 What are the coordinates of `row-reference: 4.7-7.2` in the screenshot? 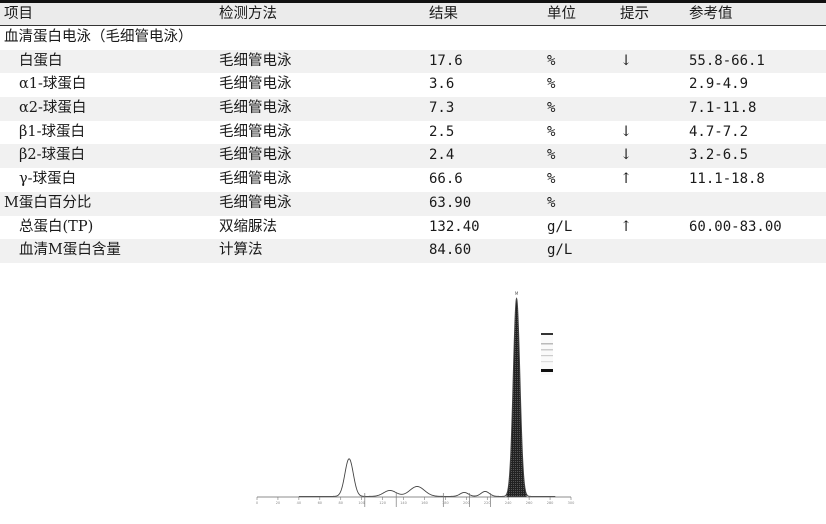 It's located at (719, 131).